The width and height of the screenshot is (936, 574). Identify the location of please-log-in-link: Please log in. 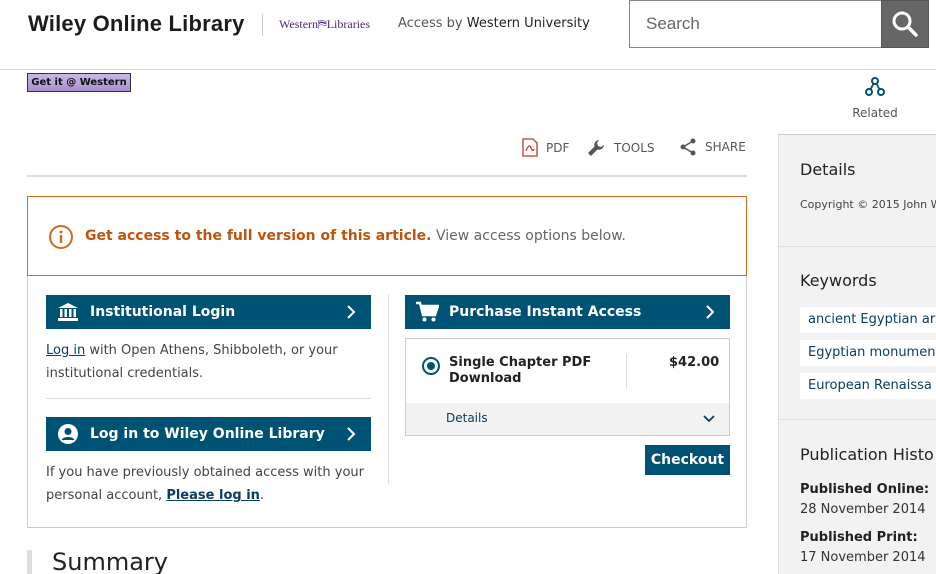
(213, 495).